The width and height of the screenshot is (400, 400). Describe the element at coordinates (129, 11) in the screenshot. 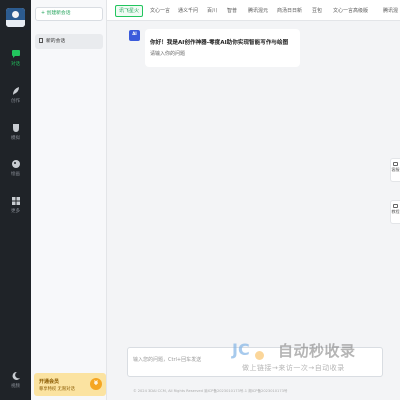

I see `tab-xunfei: 讯飞星火` at that location.